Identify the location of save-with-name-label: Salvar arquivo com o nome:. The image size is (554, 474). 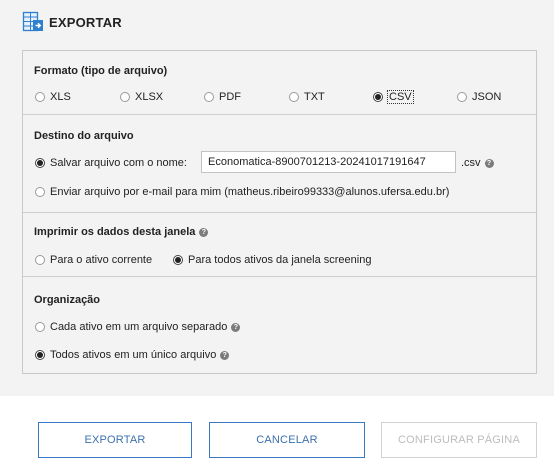
(118, 163).